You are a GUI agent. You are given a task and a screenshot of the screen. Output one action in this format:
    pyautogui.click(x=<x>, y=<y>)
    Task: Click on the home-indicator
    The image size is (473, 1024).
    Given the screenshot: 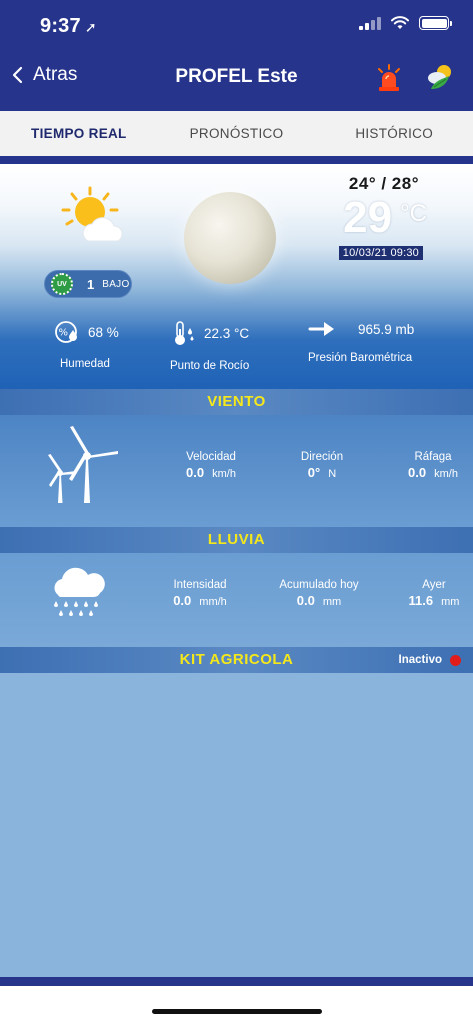 What is the action you would take?
    pyautogui.click(x=237, y=1011)
    